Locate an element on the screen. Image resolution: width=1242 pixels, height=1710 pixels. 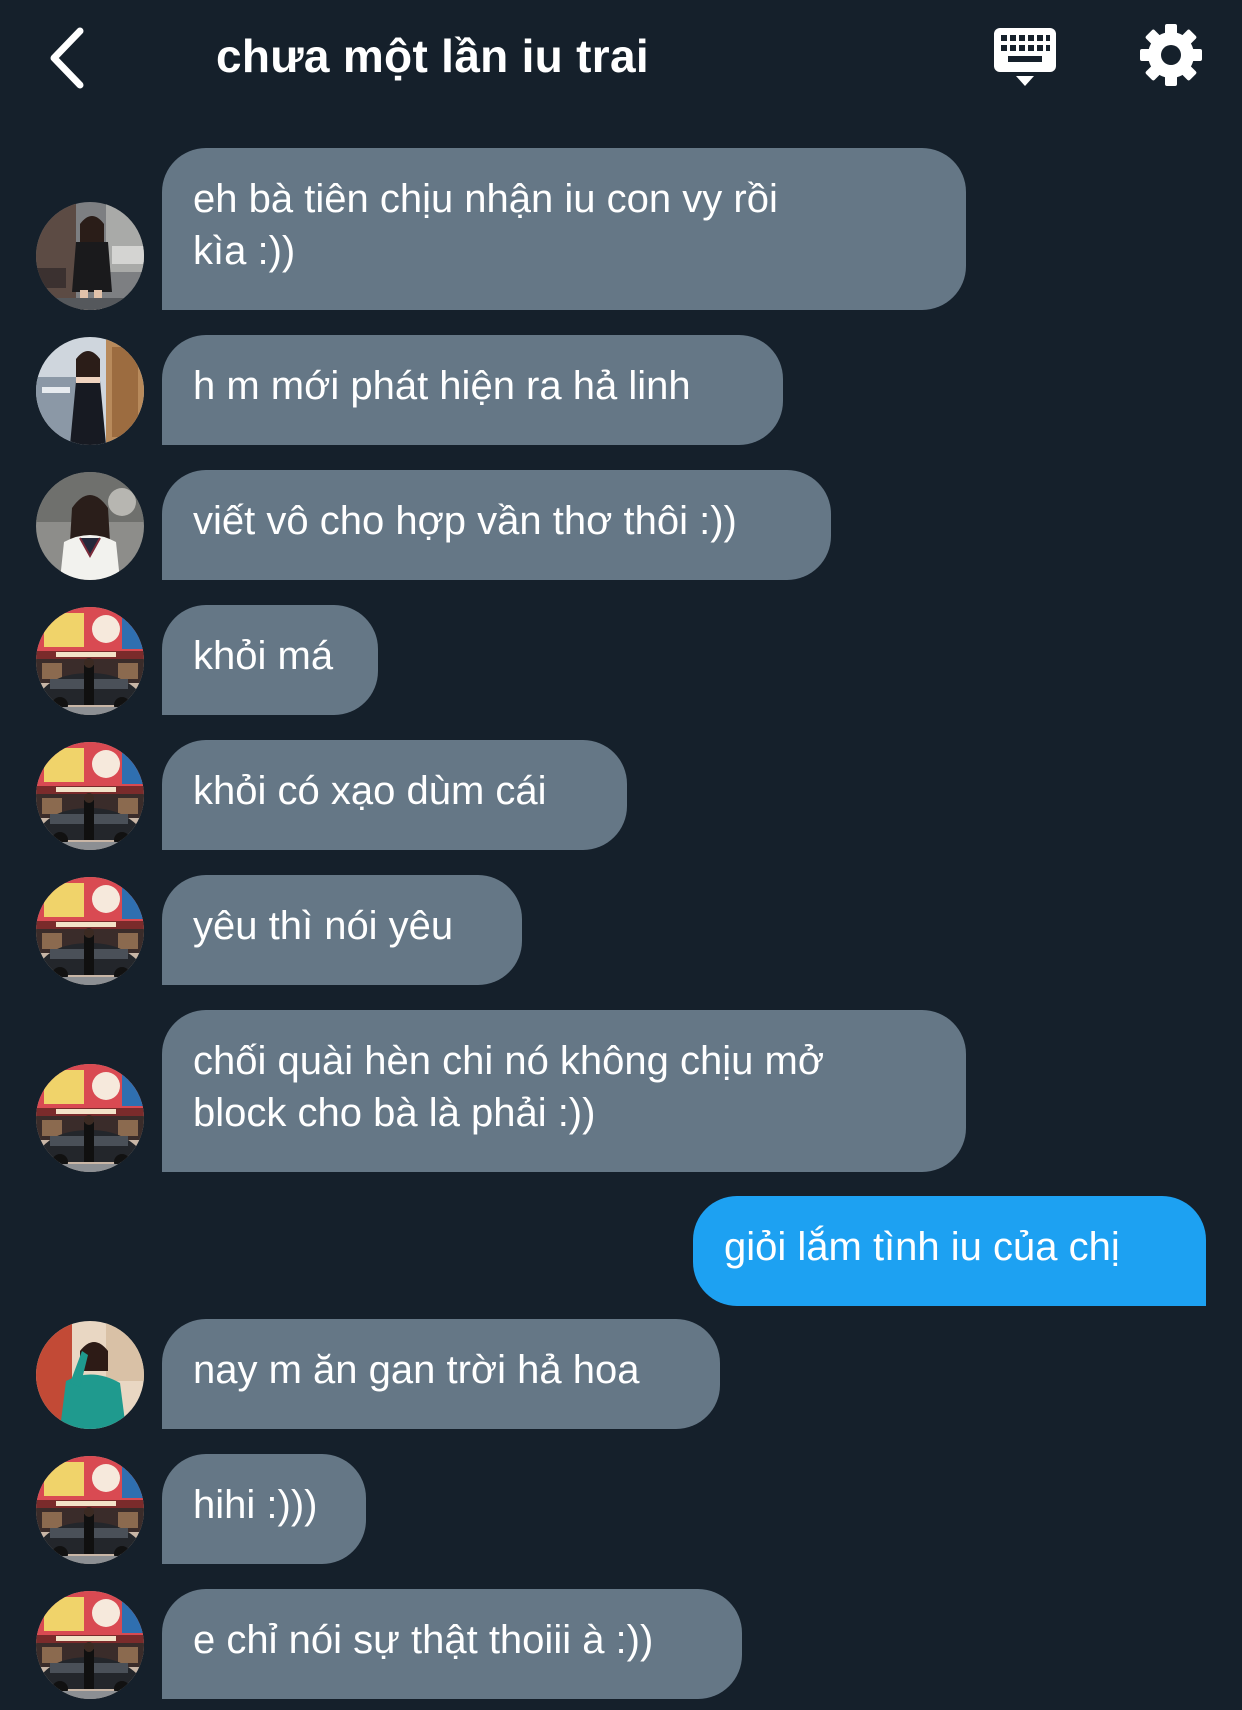
message-row: nay m ăn gan trời hả hoa is located at coordinates (621, 1374).